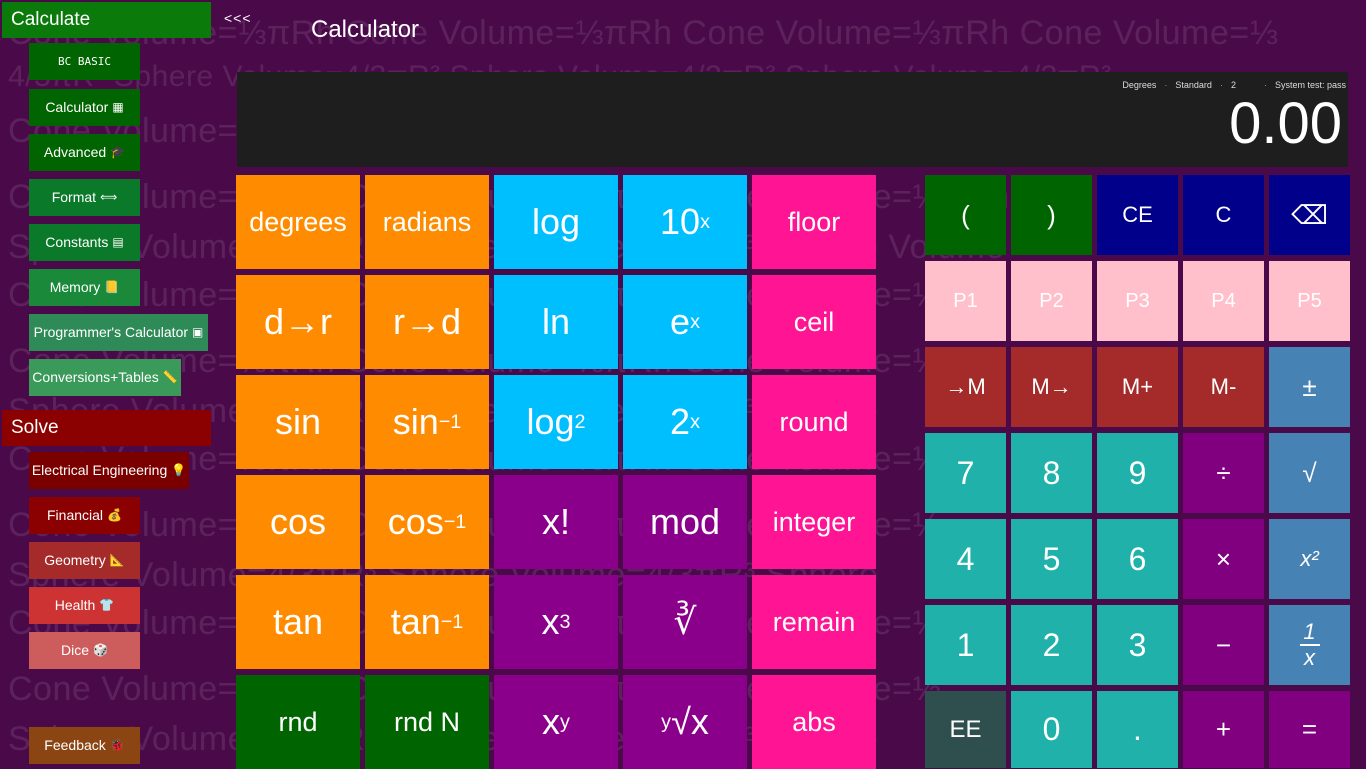  What do you see at coordinates (1223, 215) in the screenshot?
I see `clear-button: C` at bounding box center [1223, 215].